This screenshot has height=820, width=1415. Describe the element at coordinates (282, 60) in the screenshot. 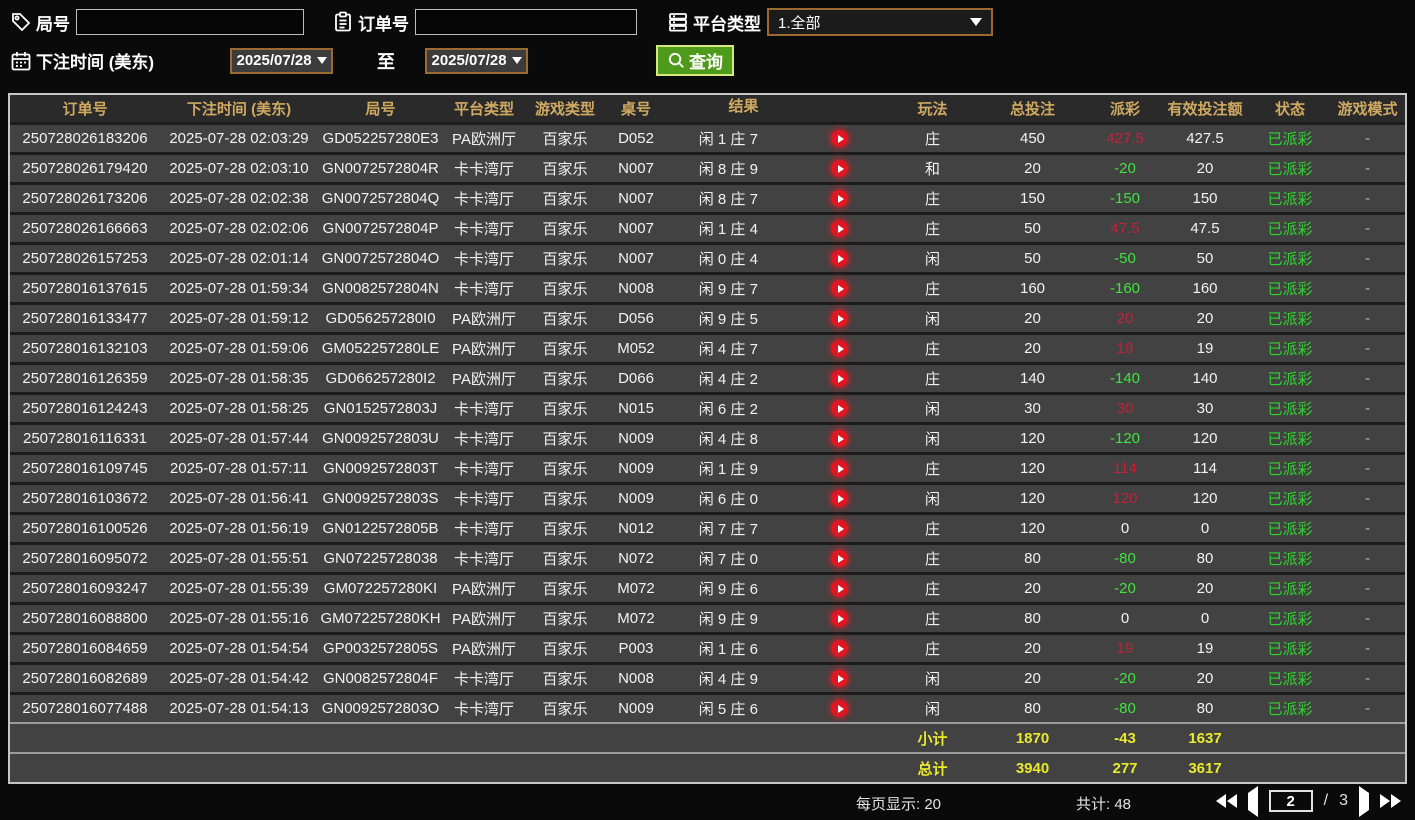

I see `date-from-picker: 2025/07/28` at that location.